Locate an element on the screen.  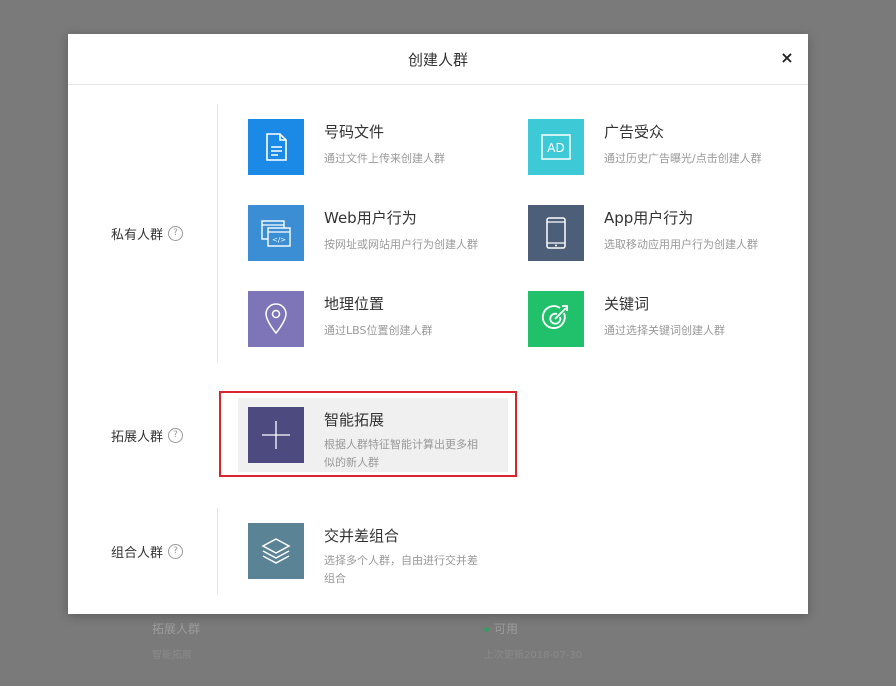
card-title: 广告受众 is located at coordinates (634, 132).